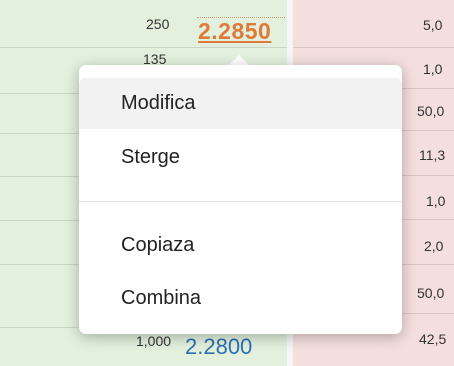 This screenshot has height=366, width=454. I want to click on top-row-price-link: 2.2850, so click(234, 31).